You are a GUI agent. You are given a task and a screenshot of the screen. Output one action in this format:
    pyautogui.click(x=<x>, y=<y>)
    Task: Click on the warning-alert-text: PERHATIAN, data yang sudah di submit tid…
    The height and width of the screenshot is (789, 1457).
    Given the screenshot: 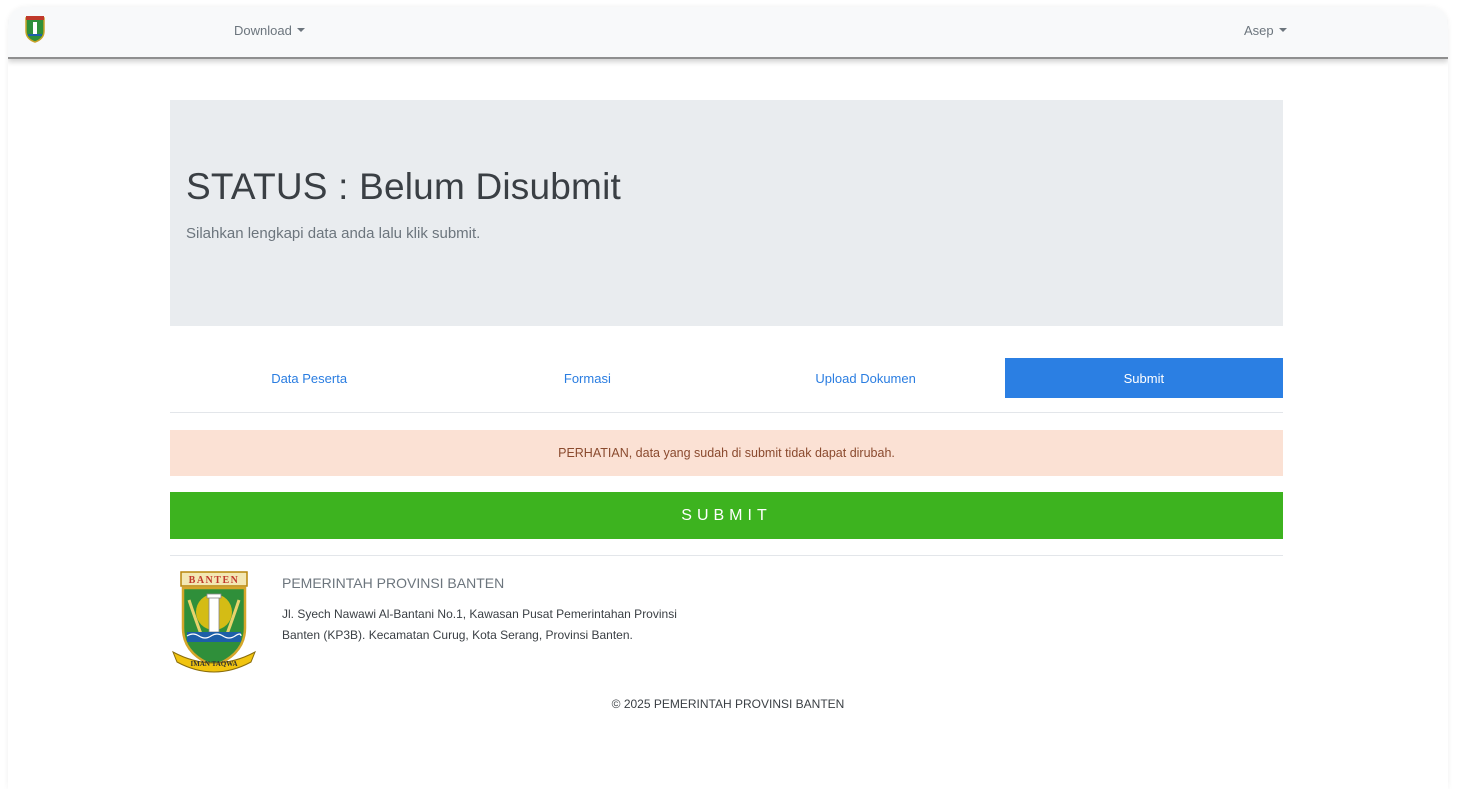 What is the action you would take?
    pyautogui.click(x=726, y=453)
    